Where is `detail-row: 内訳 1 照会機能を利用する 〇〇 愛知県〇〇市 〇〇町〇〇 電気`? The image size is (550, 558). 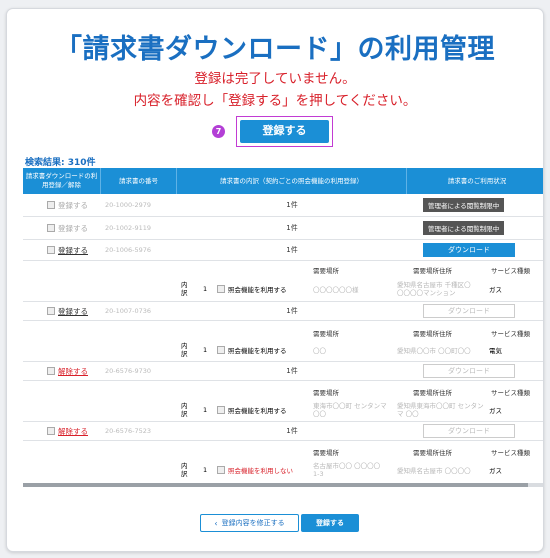 detail-row: 内訳 1 照会機能を利用する 〇〇 愛知県〇〇市 〇〇町〇〇 電気 is located at coordinates (360, 350).